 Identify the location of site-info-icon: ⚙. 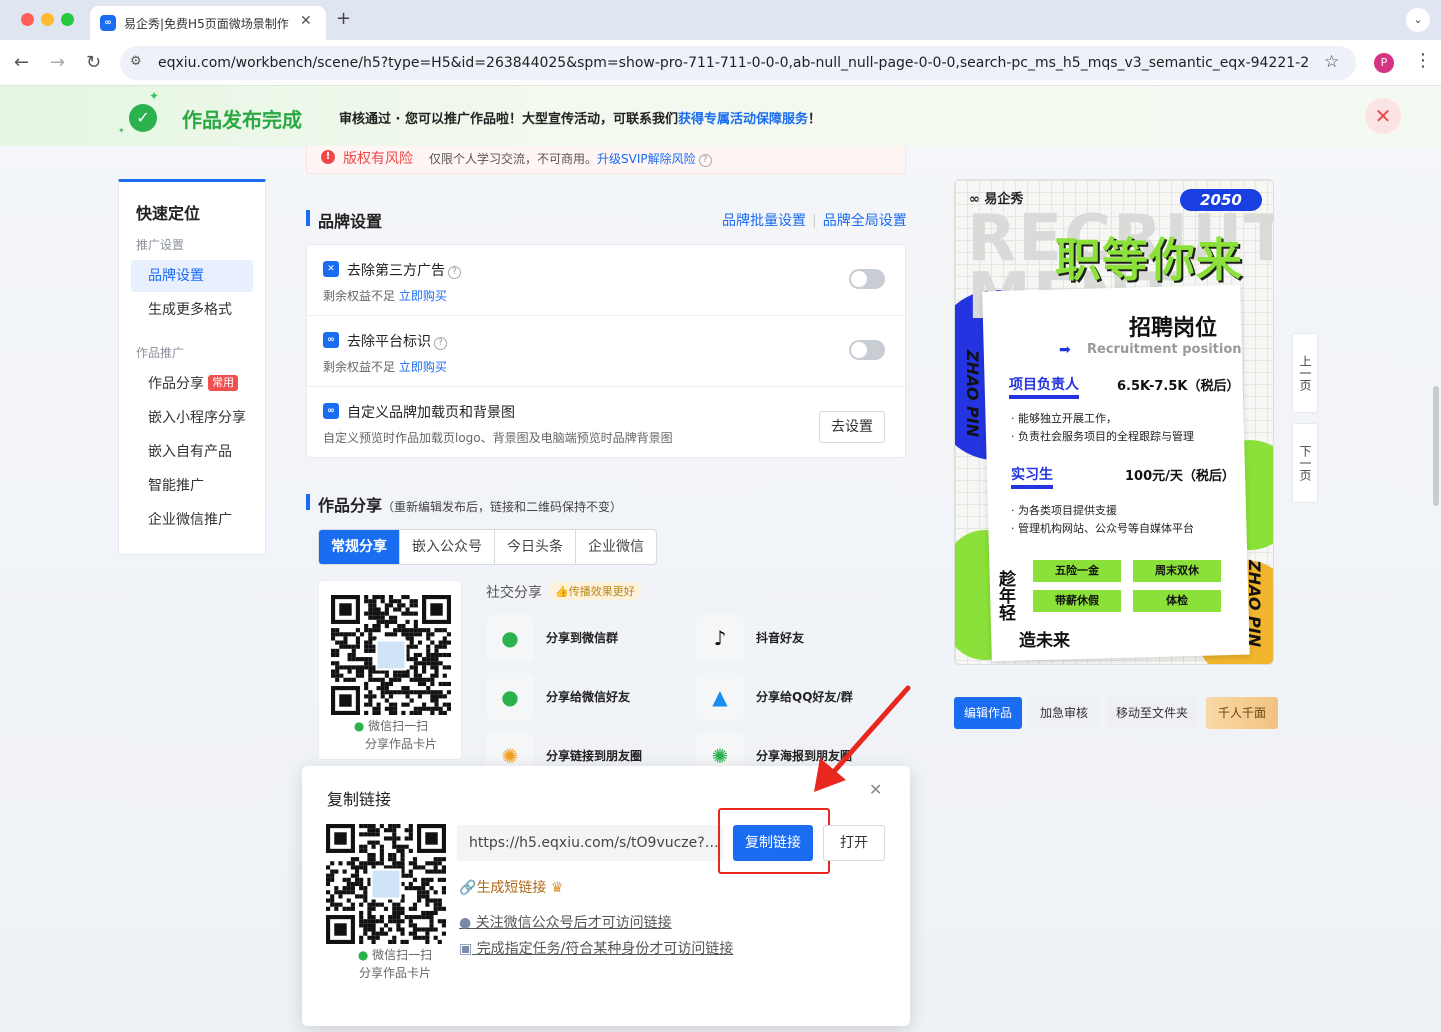
(136, 61).